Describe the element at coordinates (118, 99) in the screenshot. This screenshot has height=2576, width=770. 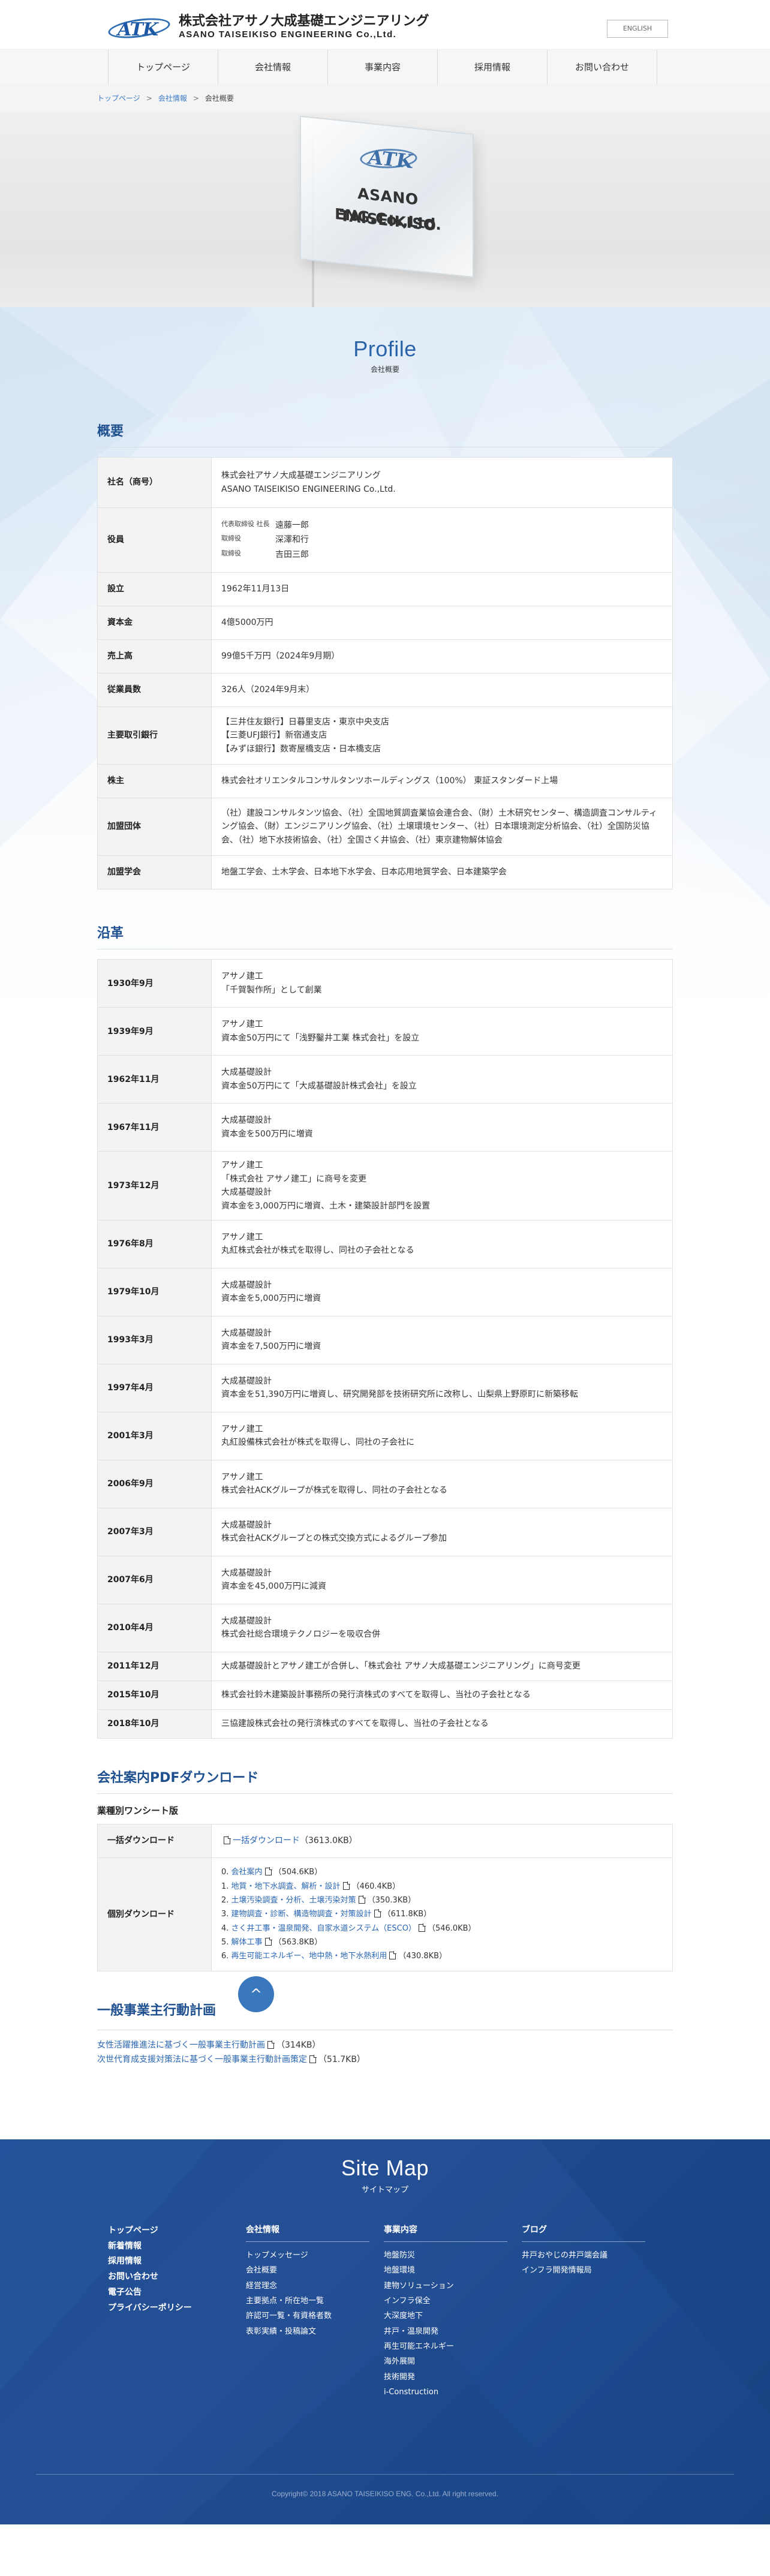
I see `breadcrumb-home-link: トップページ` at that location.